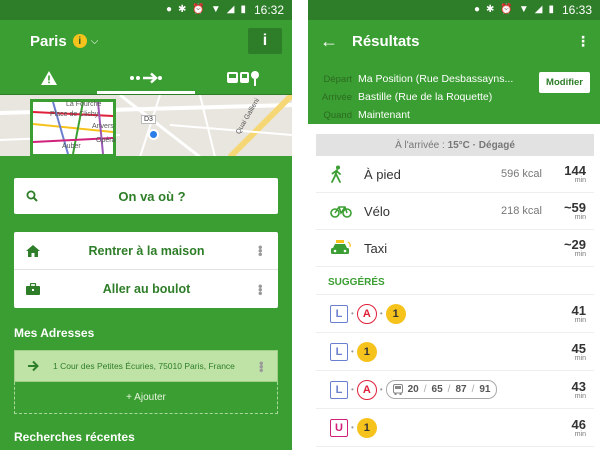  What do you see at coordinates (106, 140) in the screenshot?
I see `map-label: Opéra` at bounding box center [106, 140].